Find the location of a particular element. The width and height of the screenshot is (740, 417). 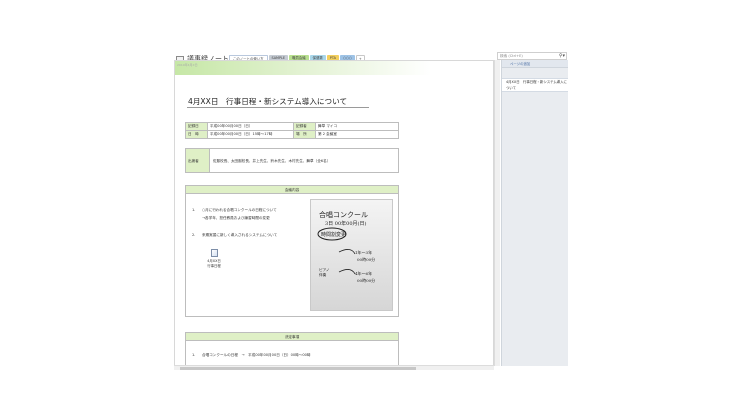

agenda-item: ○月に行われる合唱コンクールの日程について is located at coordinates (239, 210).